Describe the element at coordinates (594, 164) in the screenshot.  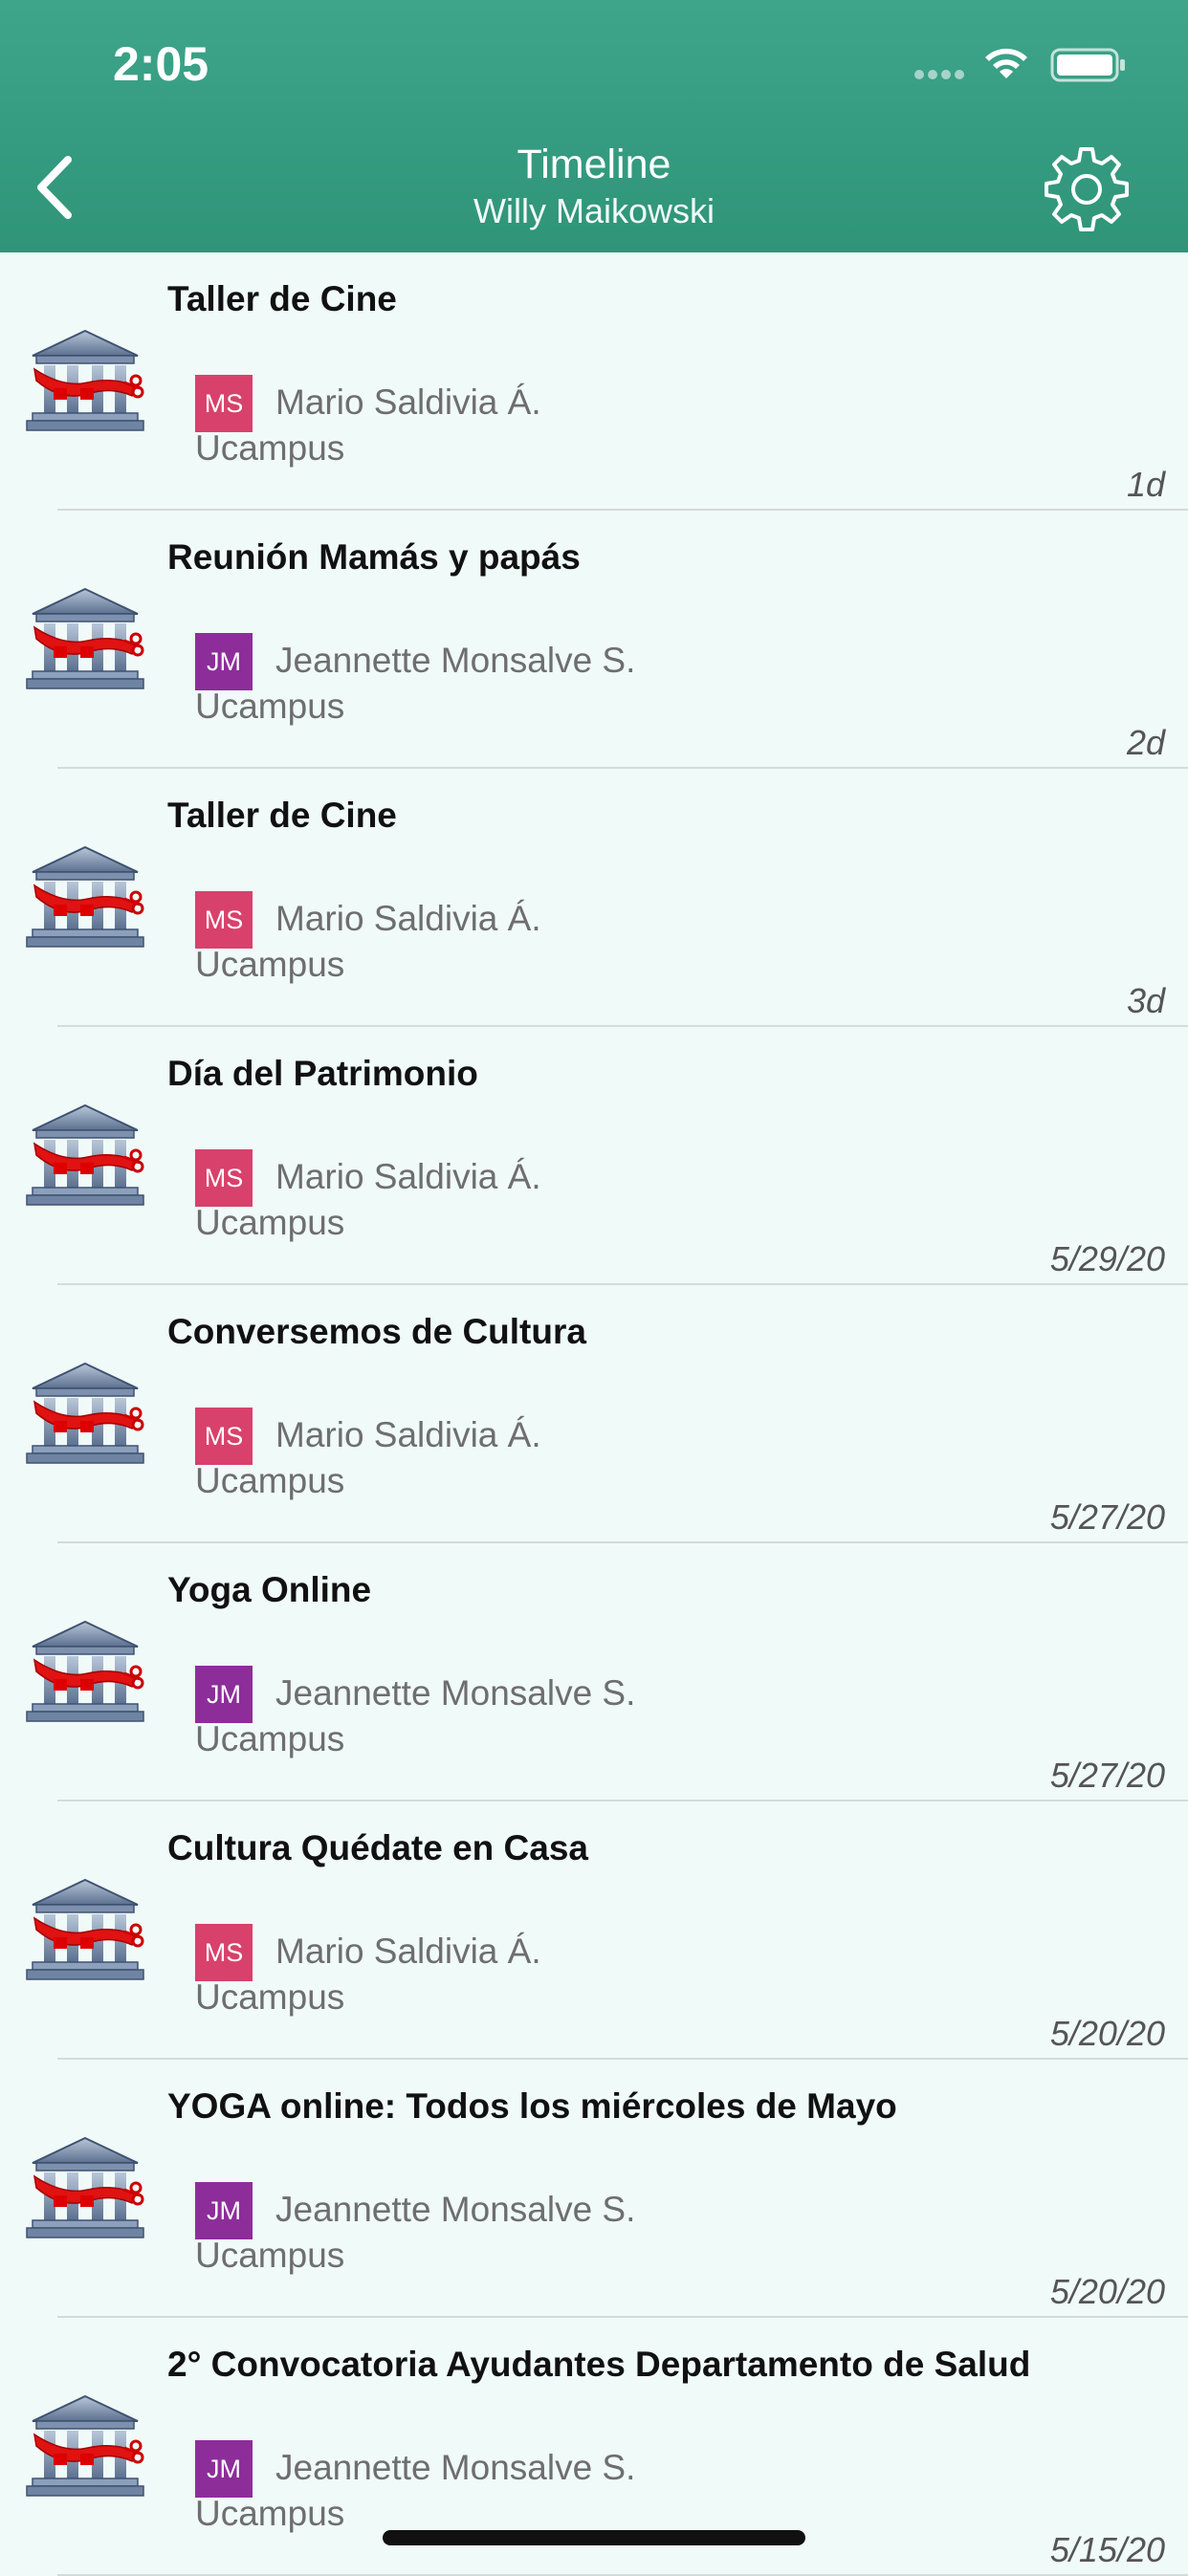
I see `page-title: Timeline` at that location.